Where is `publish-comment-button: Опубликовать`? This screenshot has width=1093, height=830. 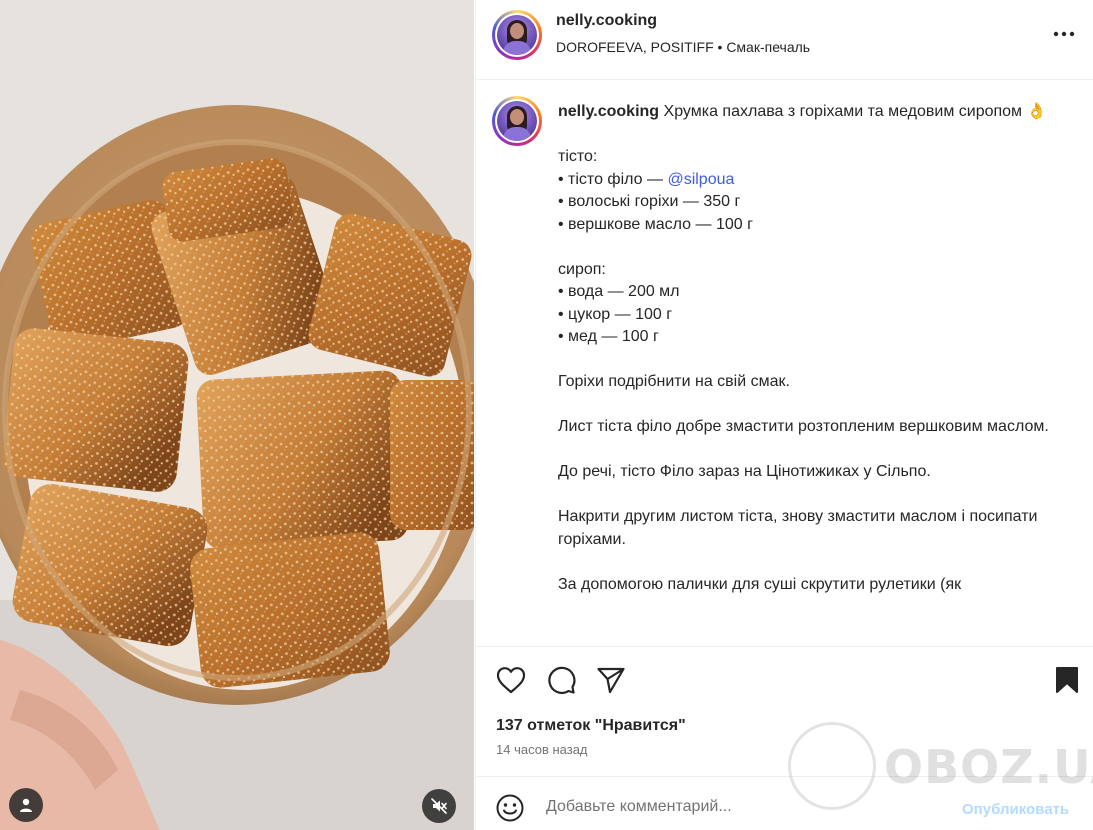
publish-comment-button: Опубликовать is located at coordinates (1015, 809).